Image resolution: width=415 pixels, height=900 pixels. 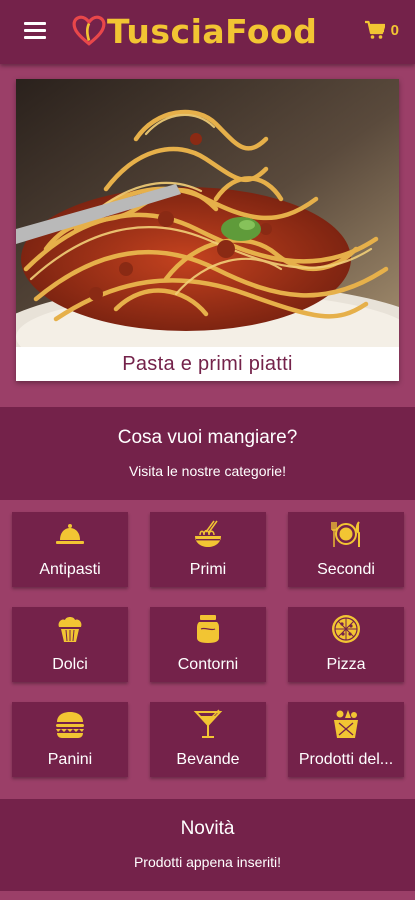 I want to click on category-dolci: Dolci, so click(x=70, y=644).